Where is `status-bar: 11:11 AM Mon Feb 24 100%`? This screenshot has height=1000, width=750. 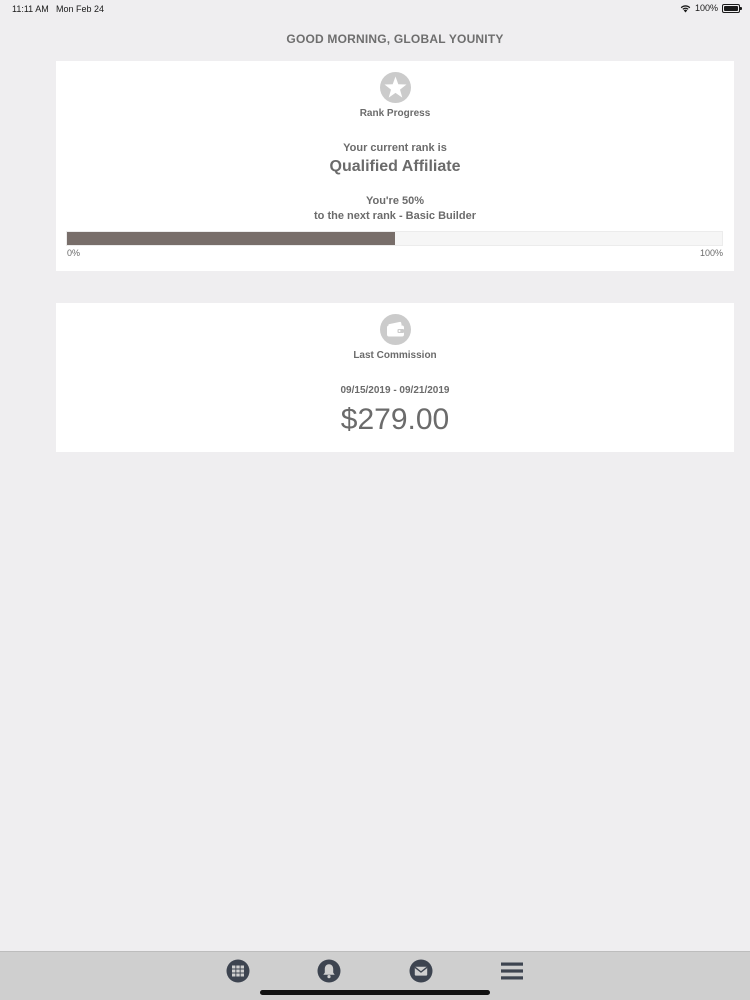 status-bar: 11:11 AM Mon Feb 24 100% is located at coordinates (375, 10).